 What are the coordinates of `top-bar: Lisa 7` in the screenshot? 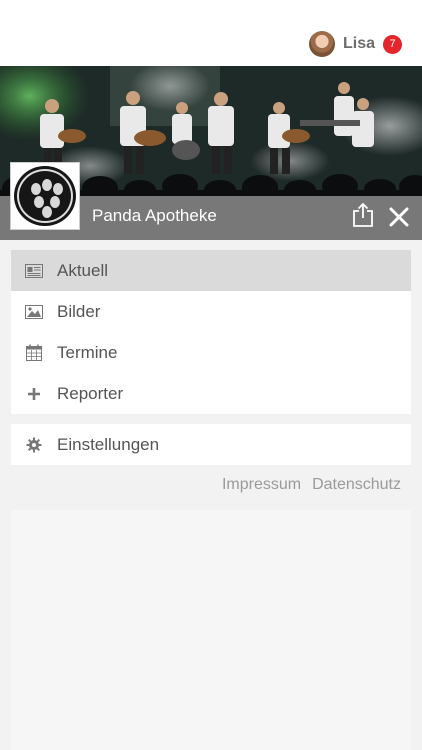 It's located at (211, 33).